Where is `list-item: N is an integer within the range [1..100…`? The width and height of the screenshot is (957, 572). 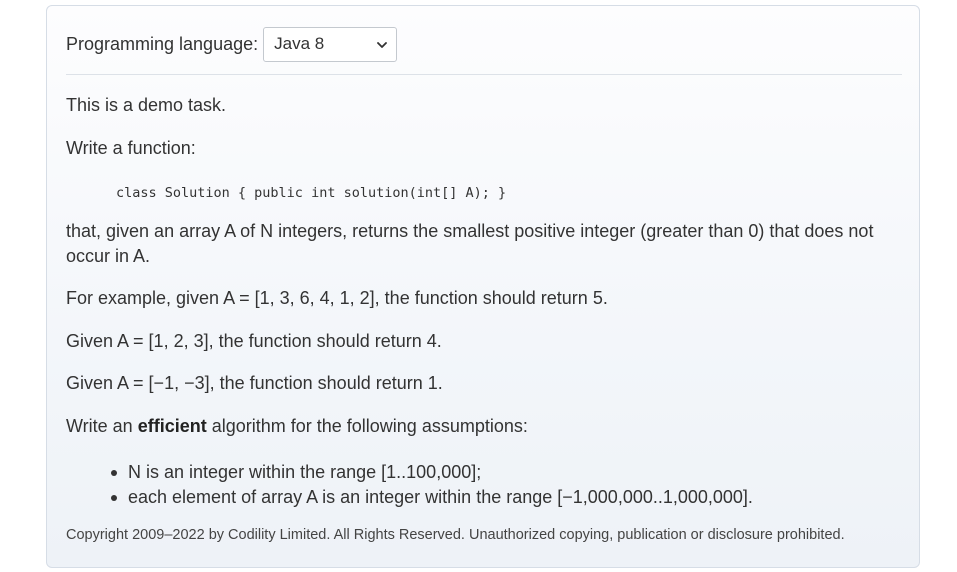 list-item: N is an integer within the range [1..100… is located at coordinates (431, 472).